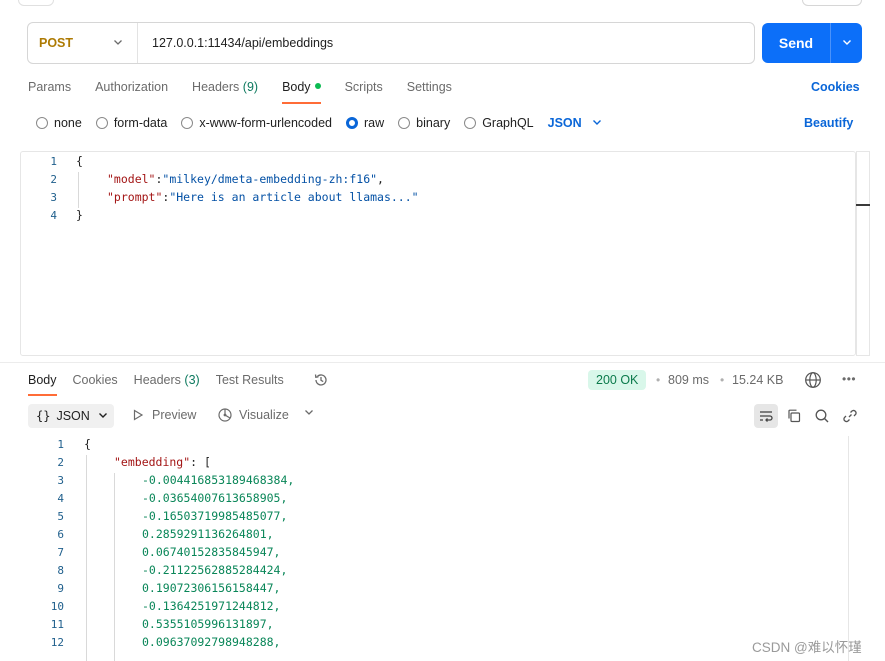 This screenshot has height=661, width=885. I want to click on radio-label: GraphQL, so click(508, 123).